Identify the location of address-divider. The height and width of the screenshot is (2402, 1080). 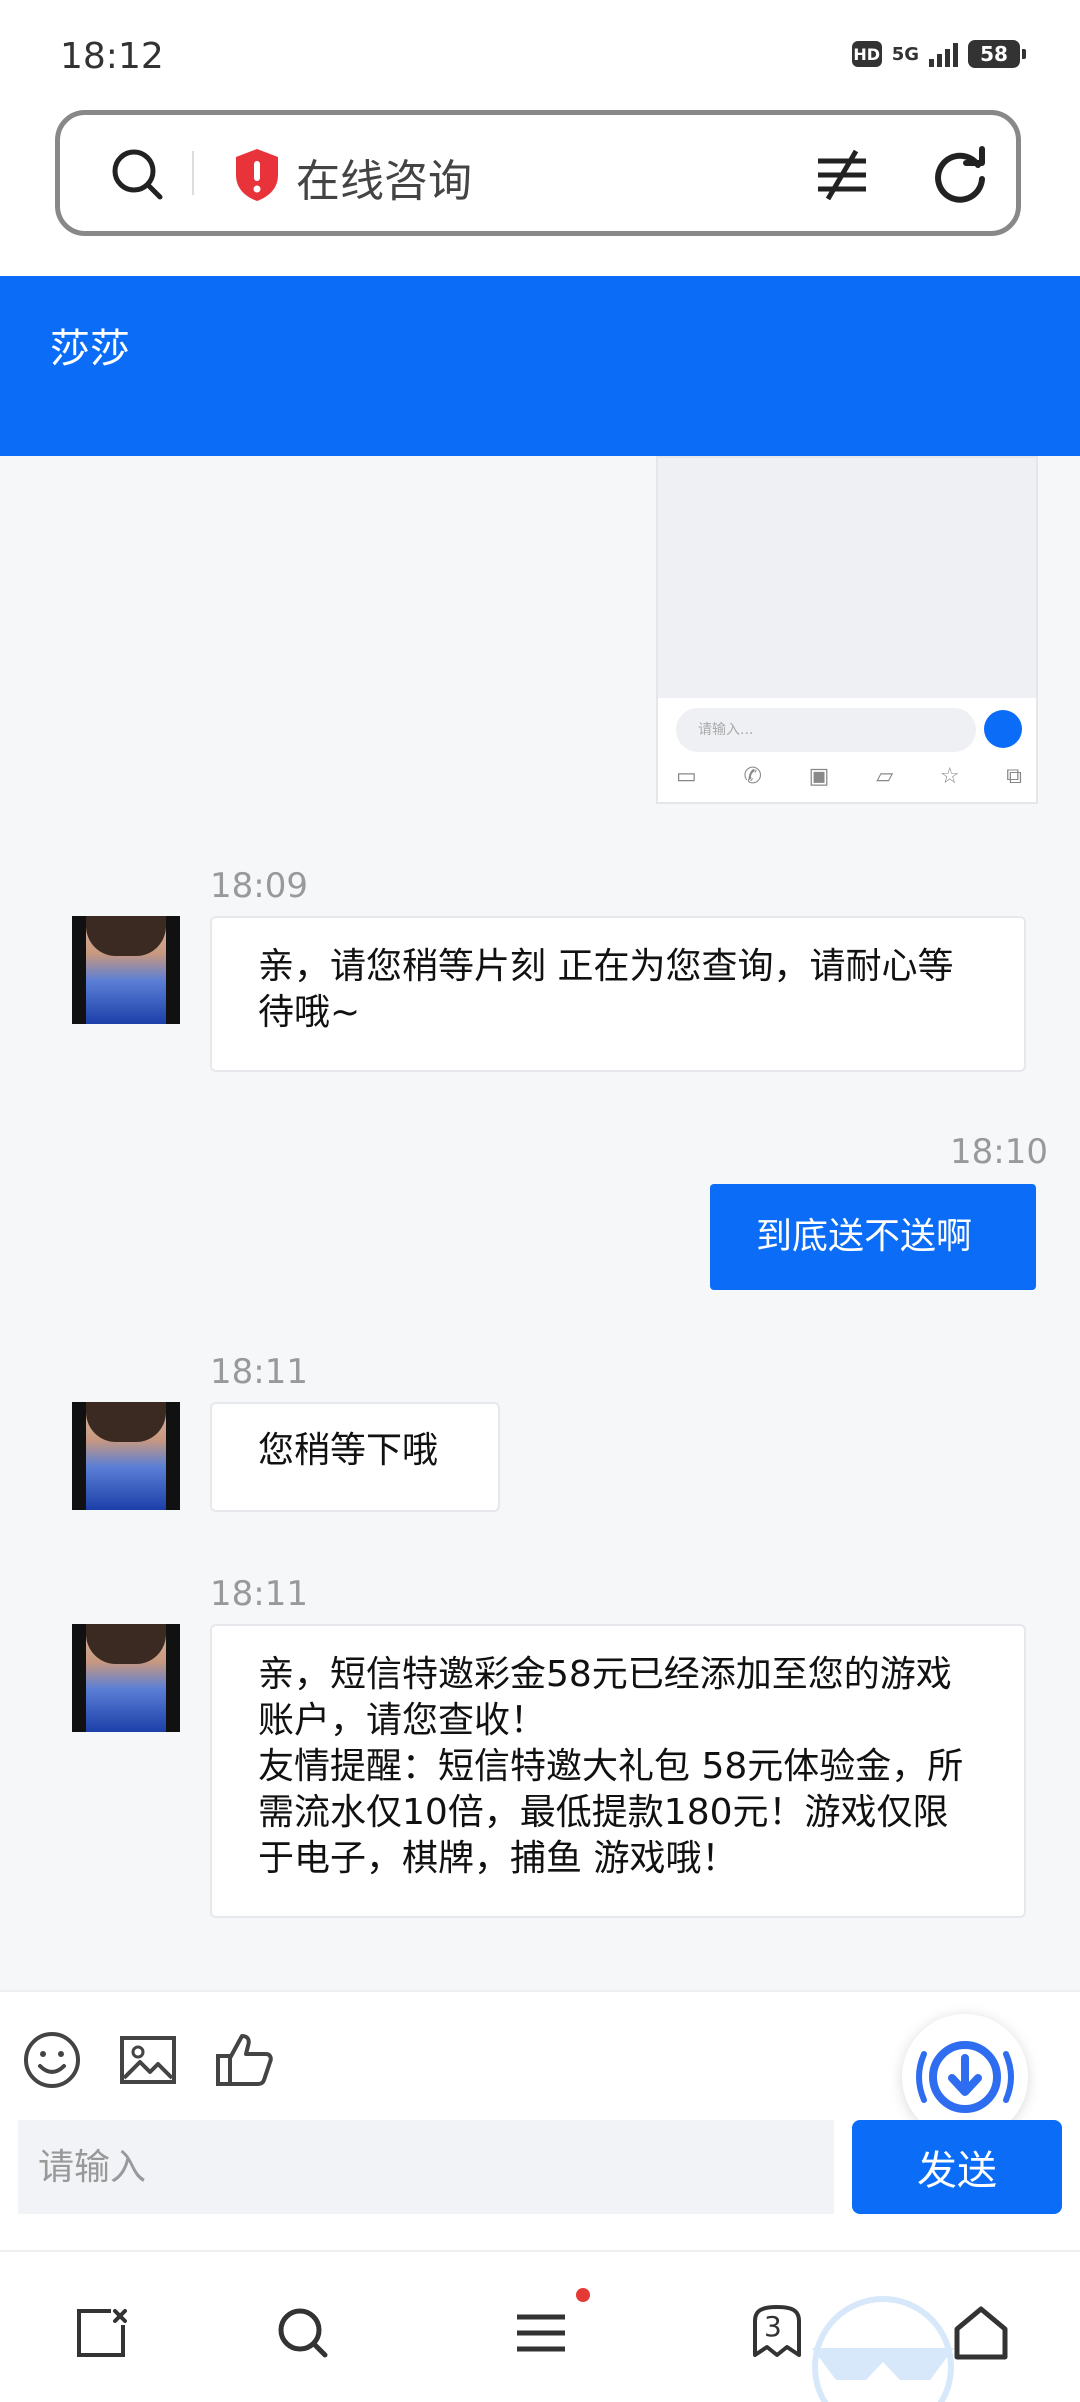
(193, 173).